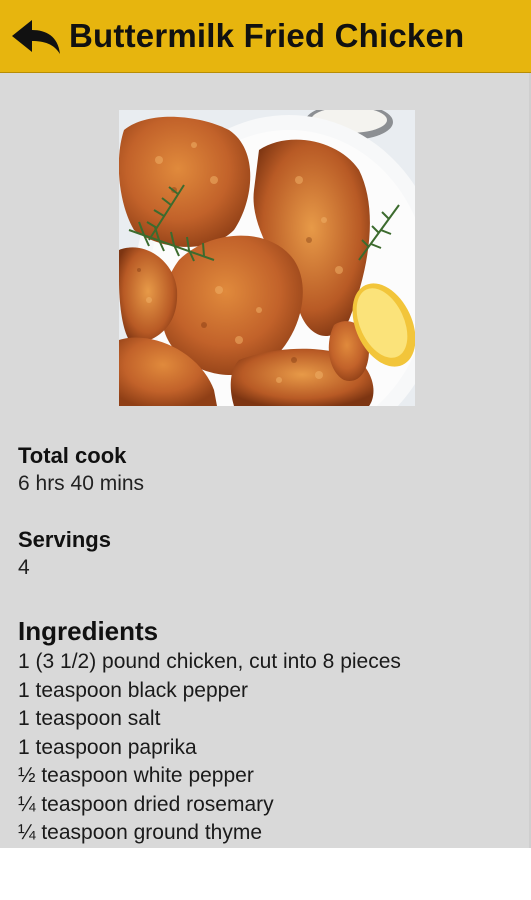 The width and height of the screenshot is (531, 900). I want to click on page-title: Buttermilk Fried Chicken, so click(267, 35).